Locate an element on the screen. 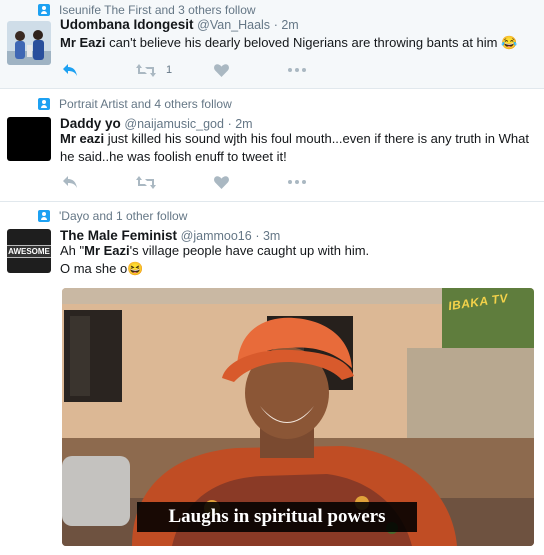  tweet-header: Udombana Idongesit @Van_Haals · 2m is located at coordinates (179, 24).